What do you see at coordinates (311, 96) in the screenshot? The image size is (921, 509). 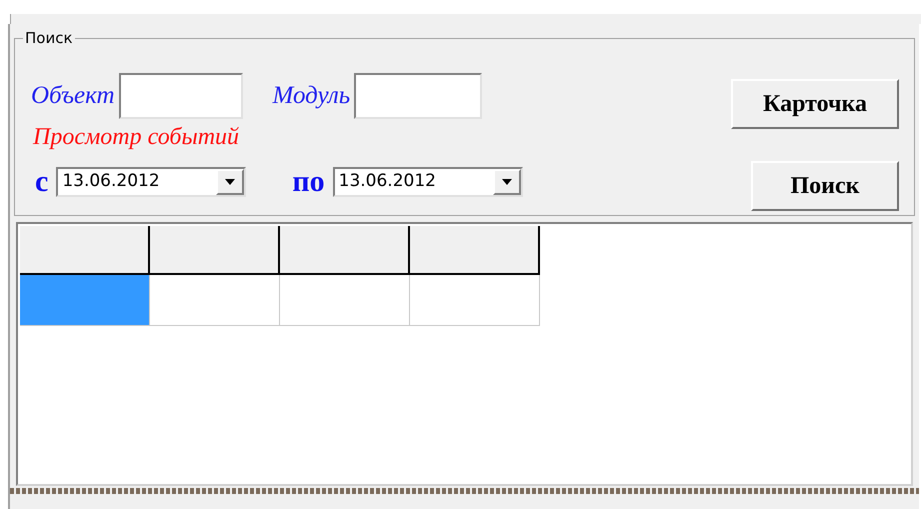 I see `module-label: Модуль` at bounding box center [311, 96].